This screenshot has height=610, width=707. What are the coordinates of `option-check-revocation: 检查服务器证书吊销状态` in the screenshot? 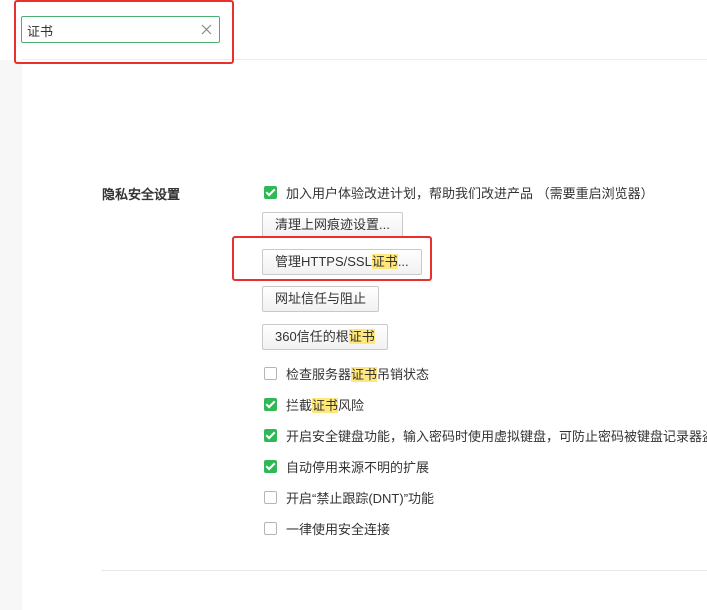 It's located at (346, 373).